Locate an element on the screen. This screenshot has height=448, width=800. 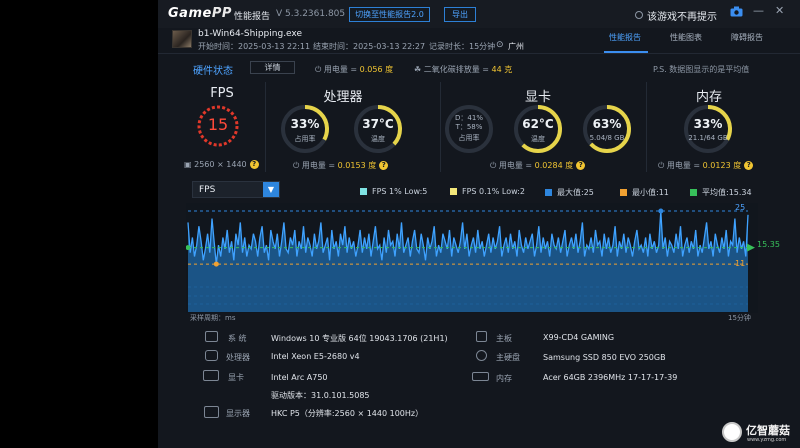
metric-select-value: FPS is located at coordinates (207, 190).